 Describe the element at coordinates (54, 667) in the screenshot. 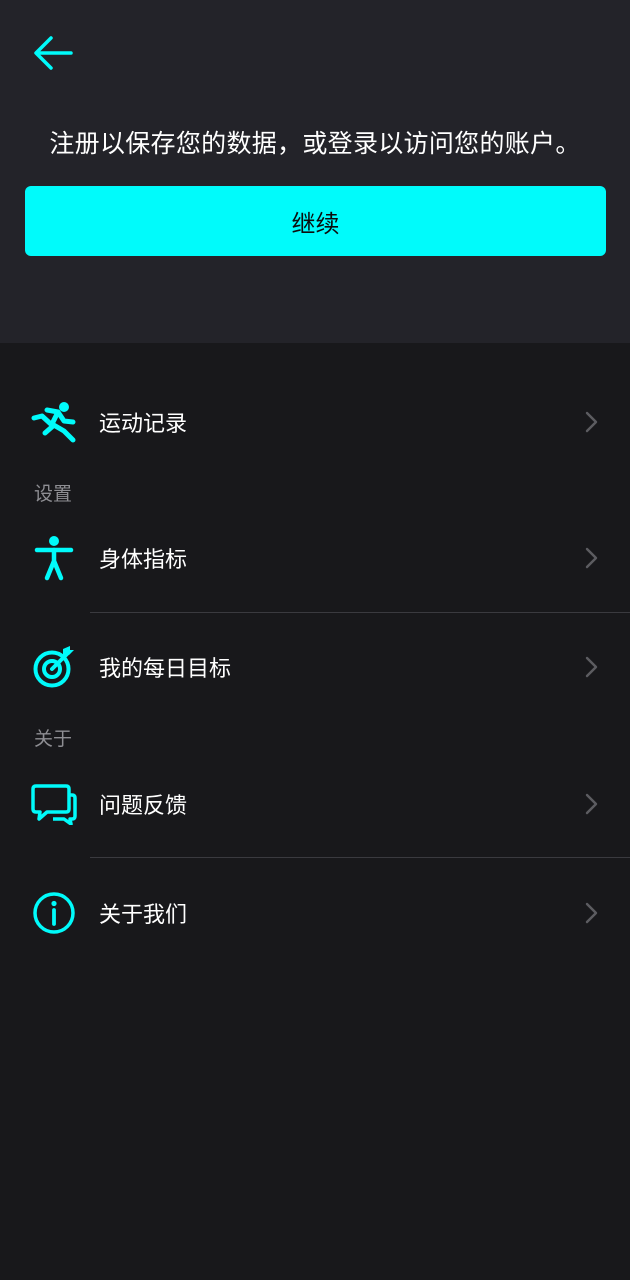

I see `target-icon` at that location.